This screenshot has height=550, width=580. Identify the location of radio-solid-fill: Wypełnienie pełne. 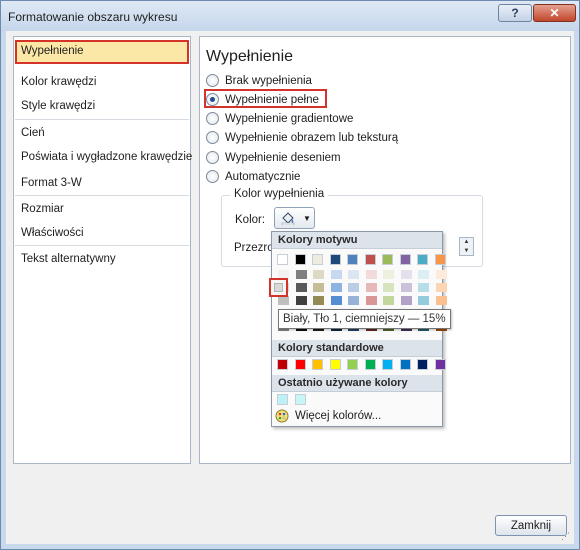
(262, 99).